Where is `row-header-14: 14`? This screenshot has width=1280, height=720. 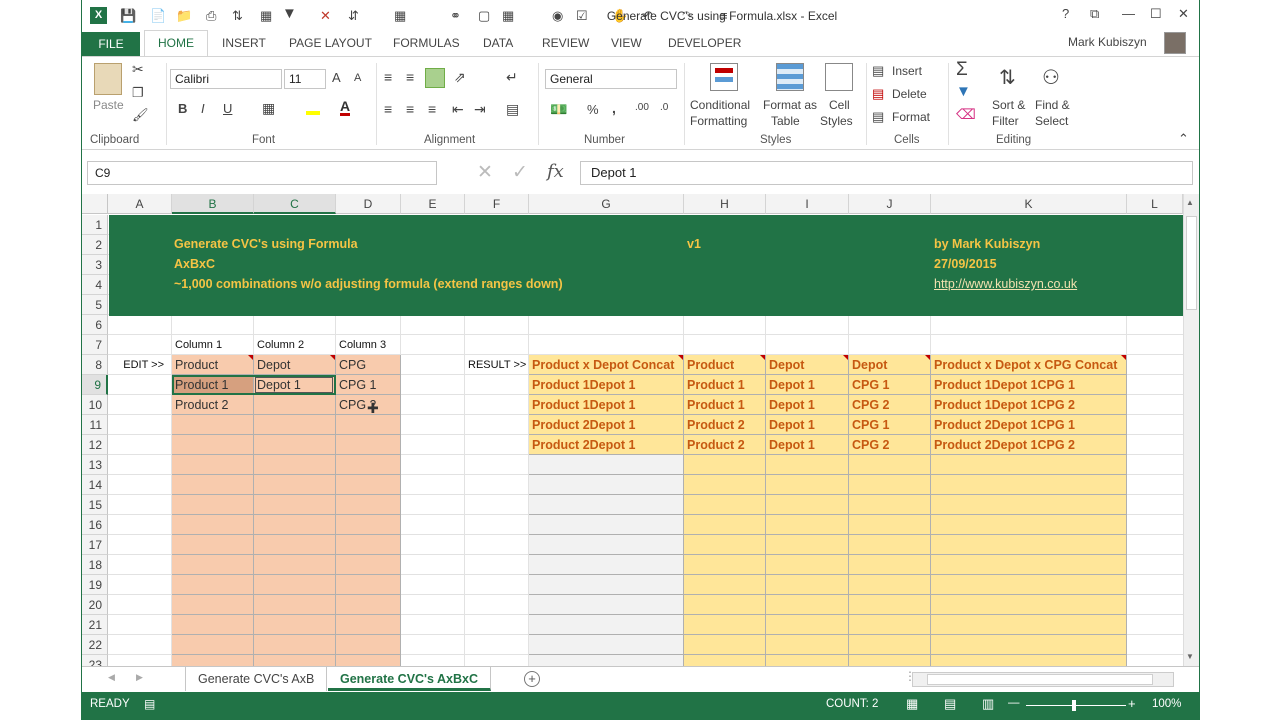 row-header-14: 14 is located at coordinates (95, 485).